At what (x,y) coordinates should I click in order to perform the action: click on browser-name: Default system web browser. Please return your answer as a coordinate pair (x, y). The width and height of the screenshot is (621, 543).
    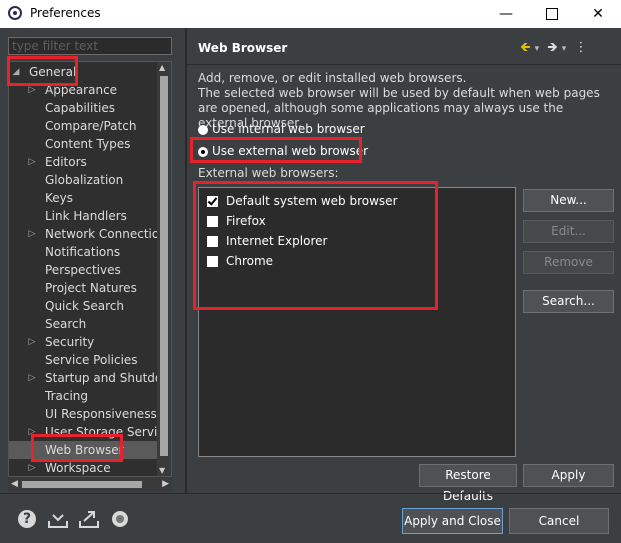
    Looking at the image, I should click on (312, 201).